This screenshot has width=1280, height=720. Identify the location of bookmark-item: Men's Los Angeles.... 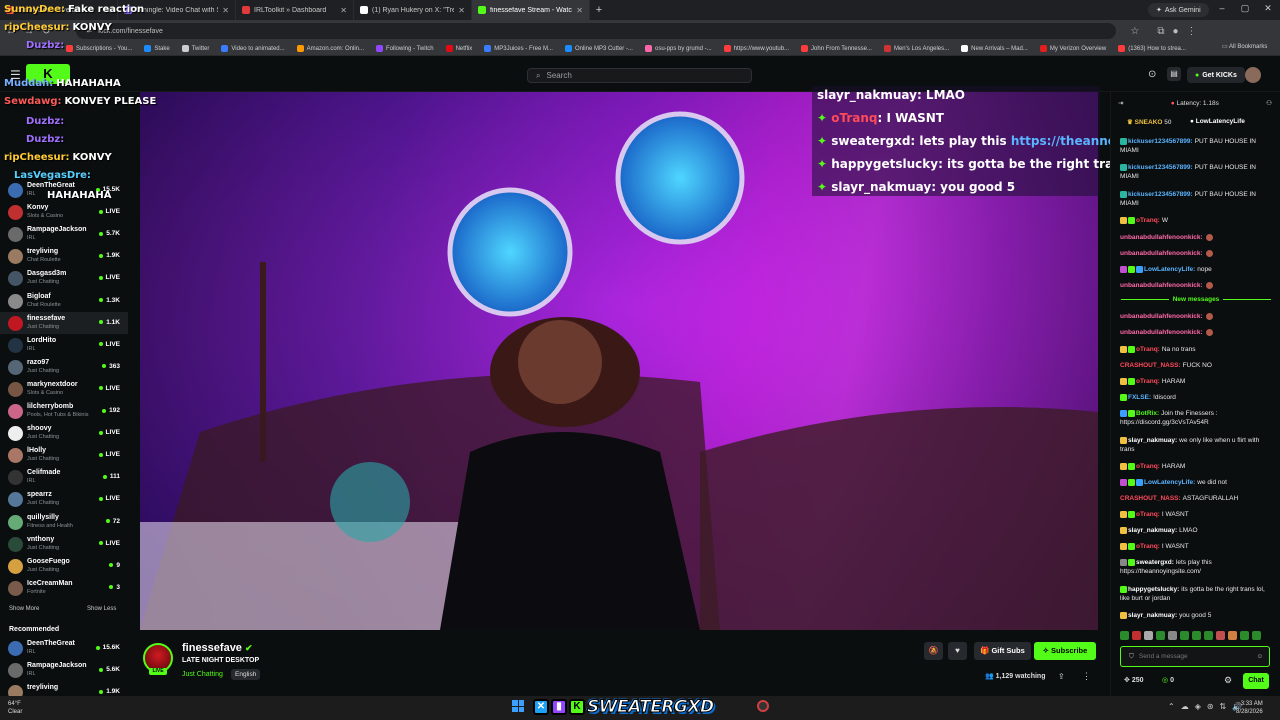
(916, 48).